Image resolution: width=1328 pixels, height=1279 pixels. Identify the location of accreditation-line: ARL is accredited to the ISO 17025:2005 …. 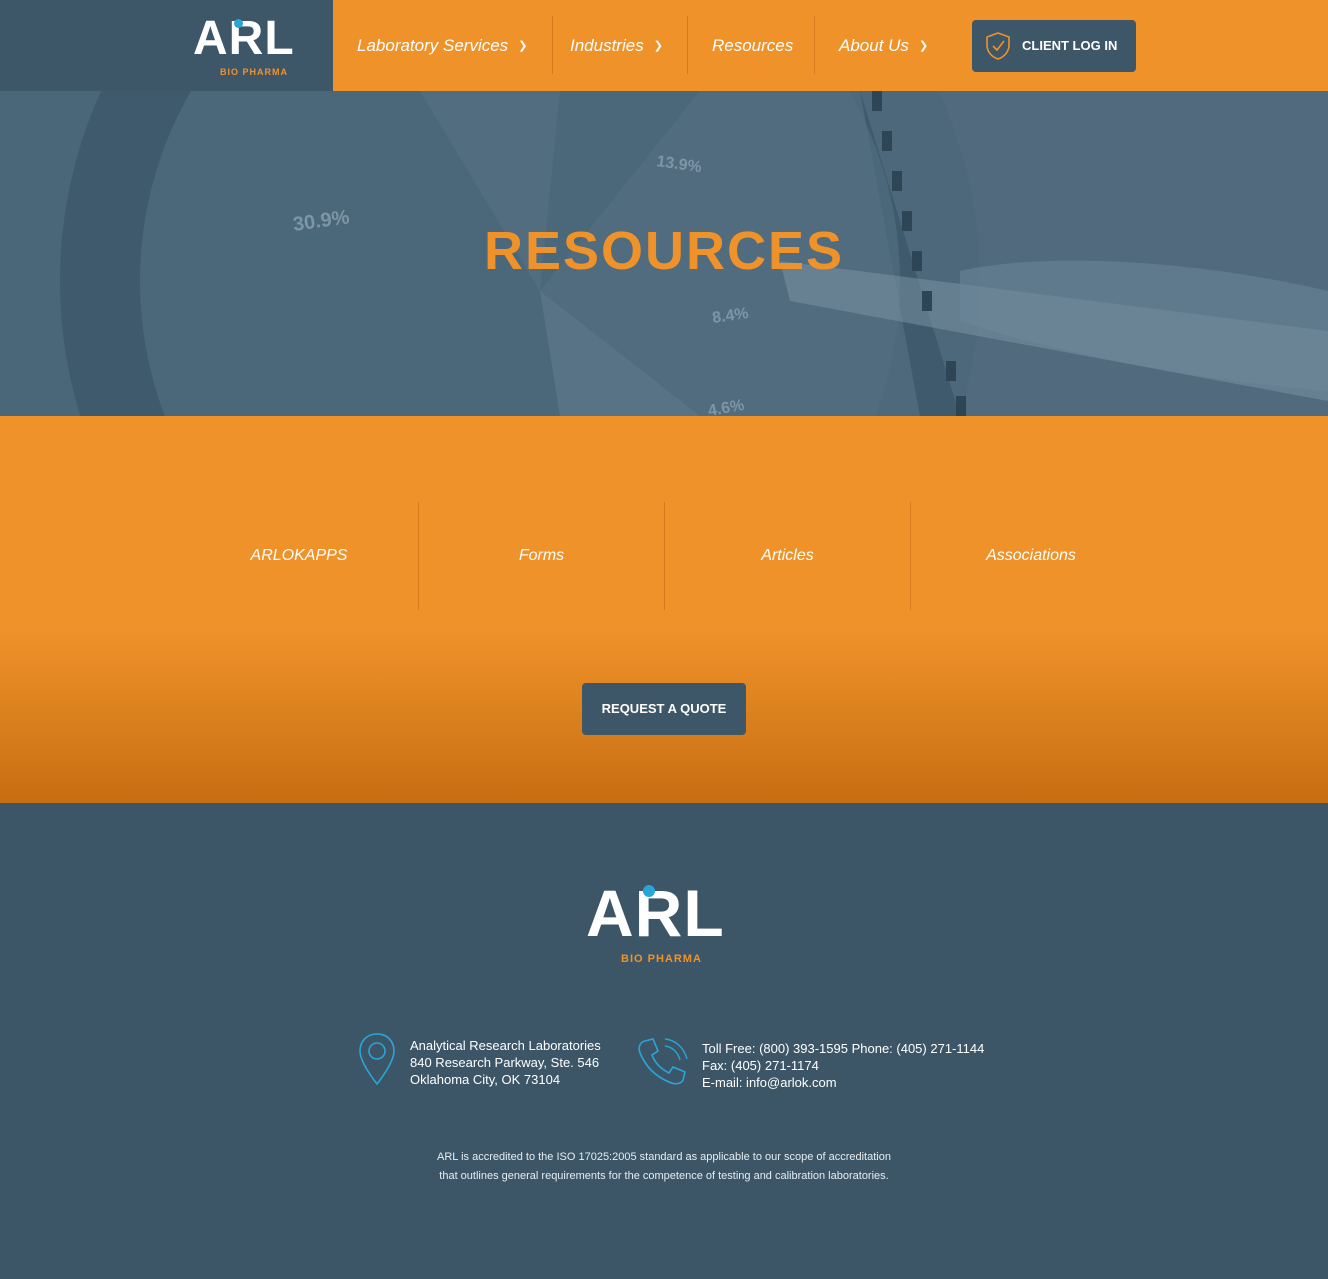
(664, 1157).